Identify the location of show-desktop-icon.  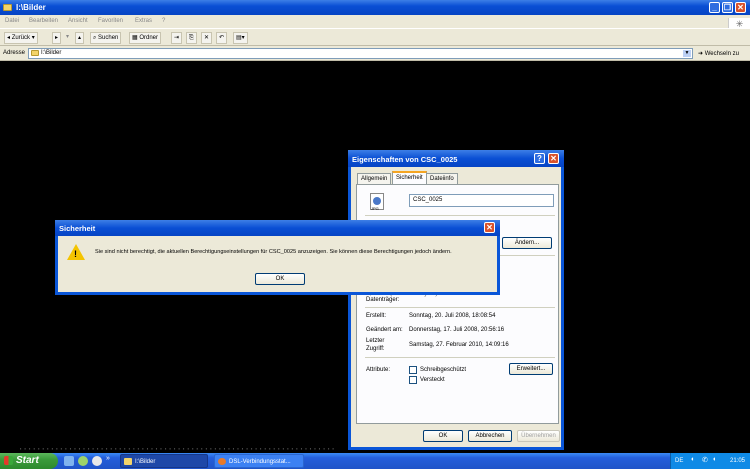
(69, 461).